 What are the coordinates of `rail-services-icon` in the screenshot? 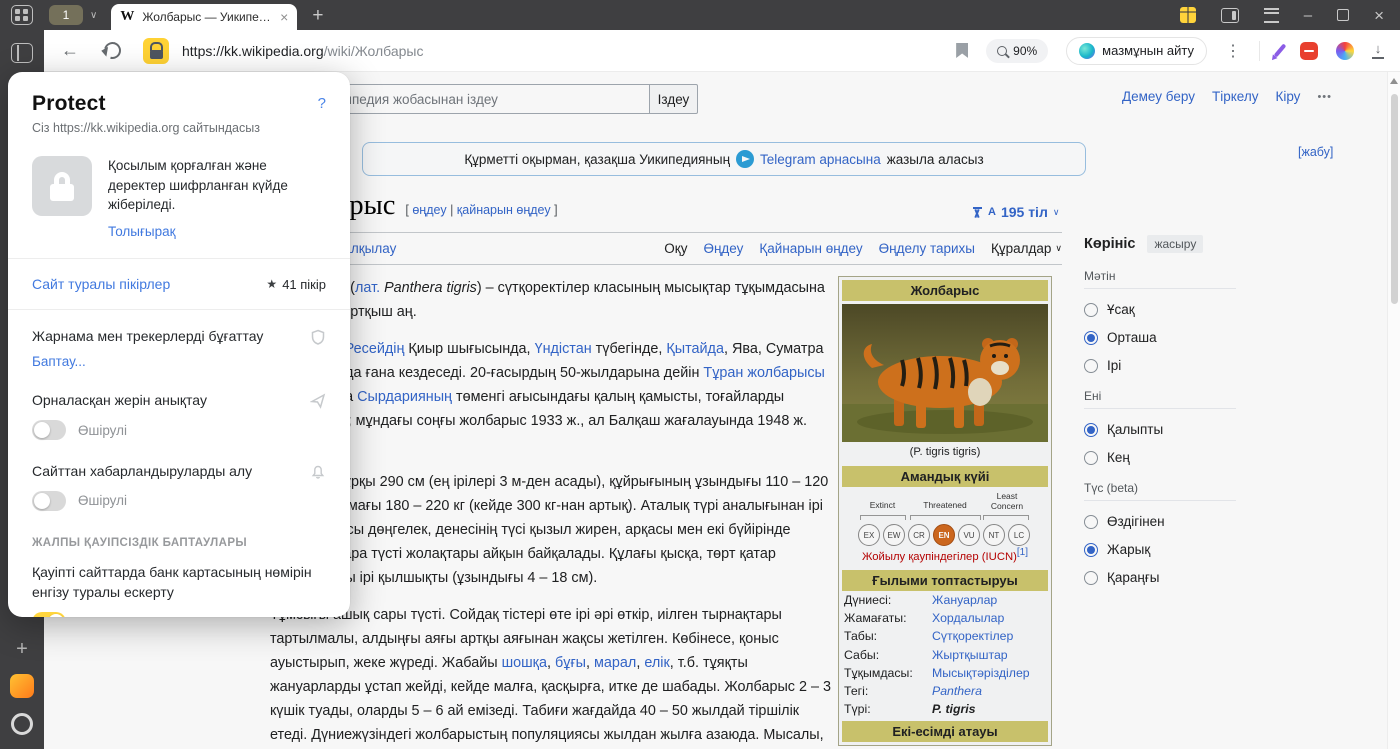 It's located at (22, 686).